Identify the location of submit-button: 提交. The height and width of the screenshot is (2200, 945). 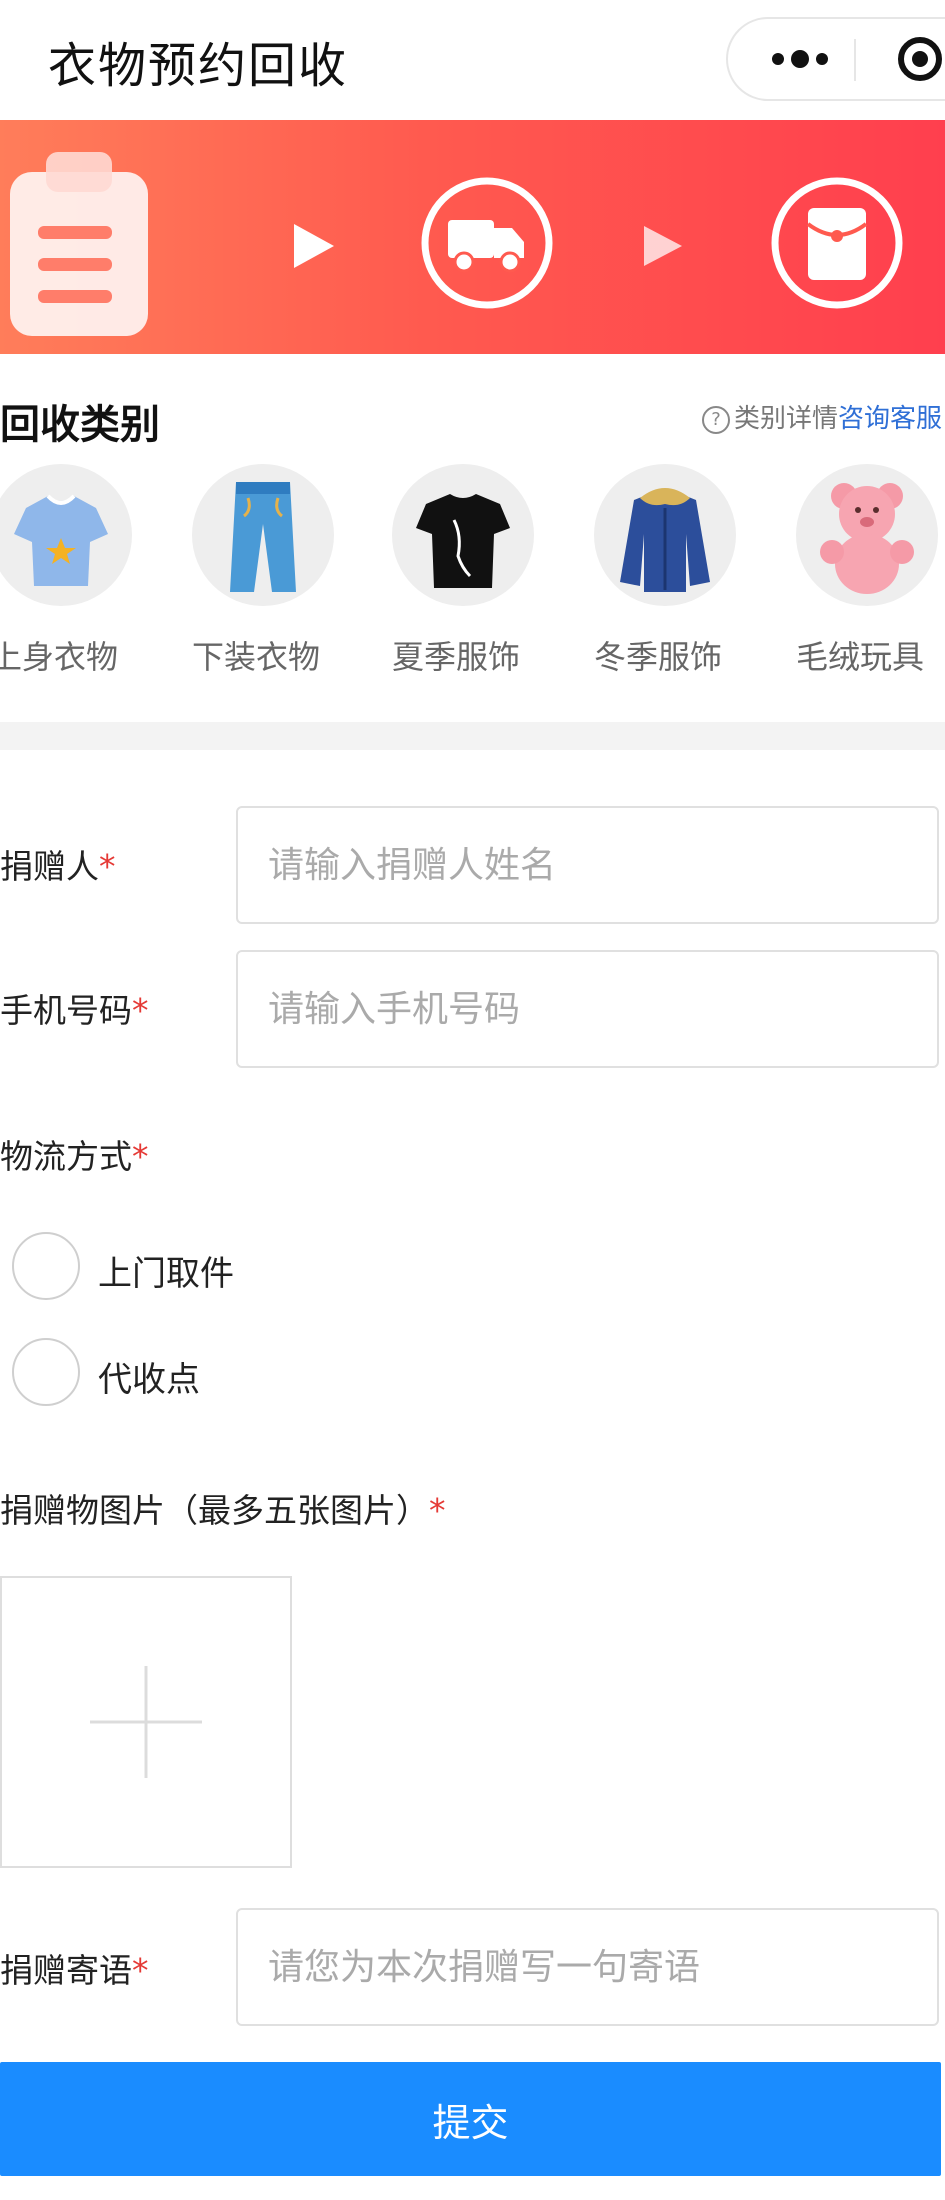
(470, 2119).